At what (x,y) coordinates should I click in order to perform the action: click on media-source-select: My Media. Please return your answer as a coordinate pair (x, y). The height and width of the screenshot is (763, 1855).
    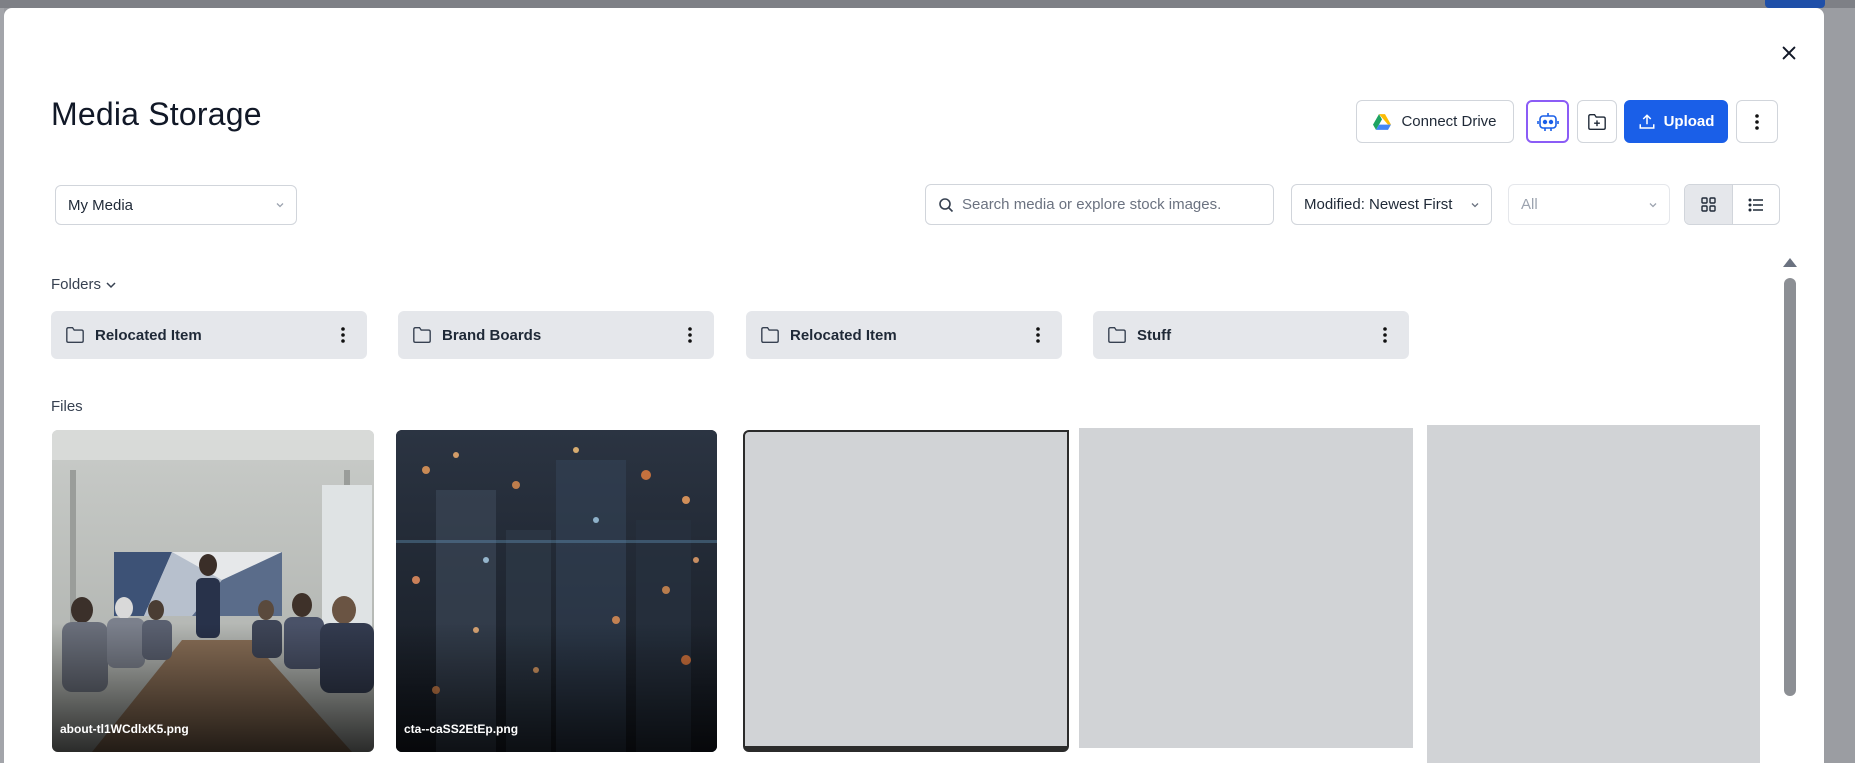
    Looking at the image, I should click on (176, 205).